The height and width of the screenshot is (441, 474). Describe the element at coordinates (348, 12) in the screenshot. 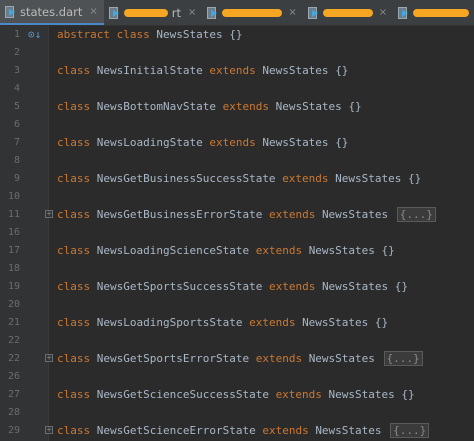

I see `tab-3: ×` at that location.